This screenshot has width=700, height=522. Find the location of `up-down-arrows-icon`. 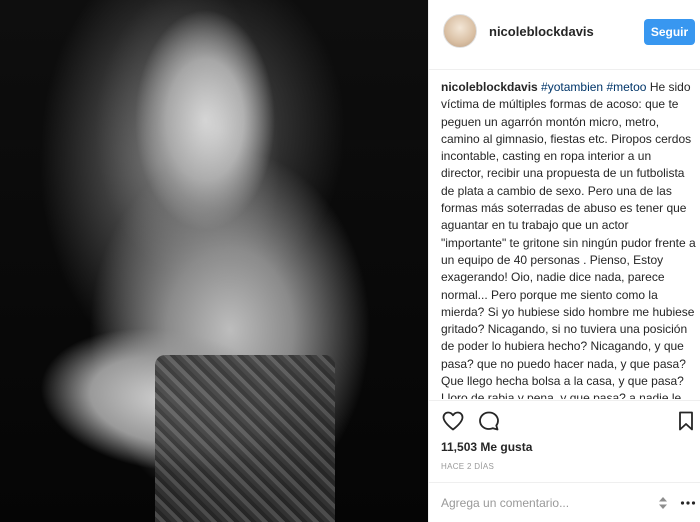

up-down-arrows-icon is located at coordinates (663, 503).